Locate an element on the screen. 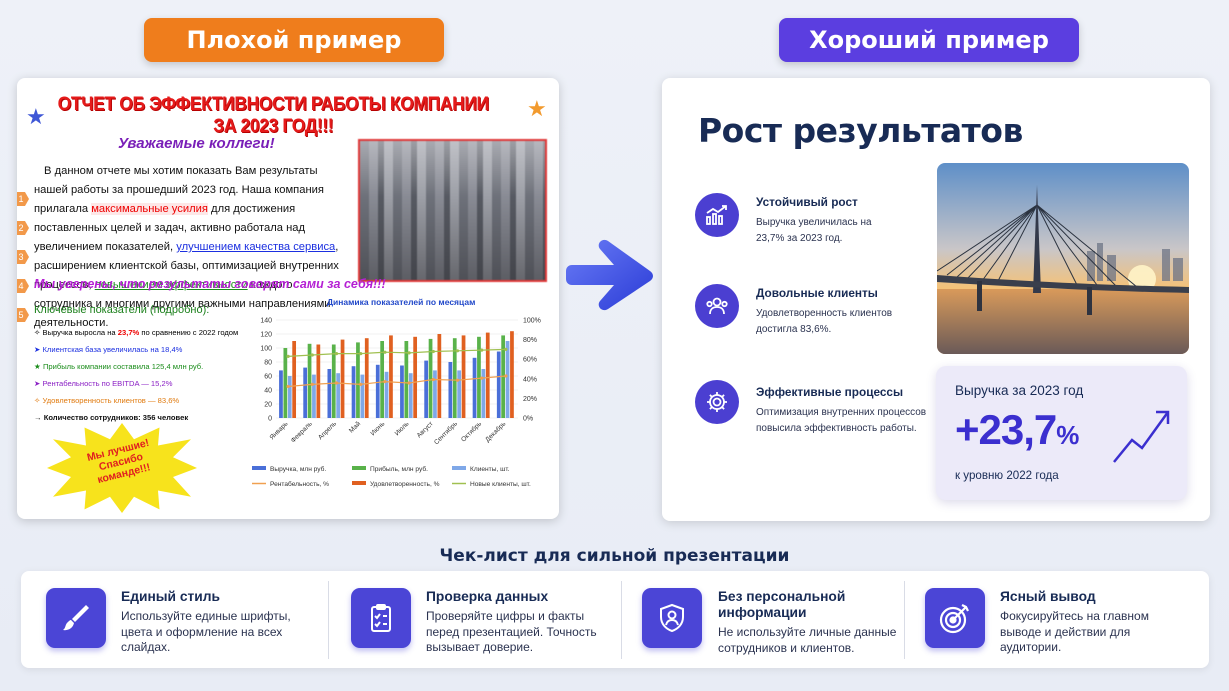  orange-star-icon: ★ is located at coordinates (537, 108).